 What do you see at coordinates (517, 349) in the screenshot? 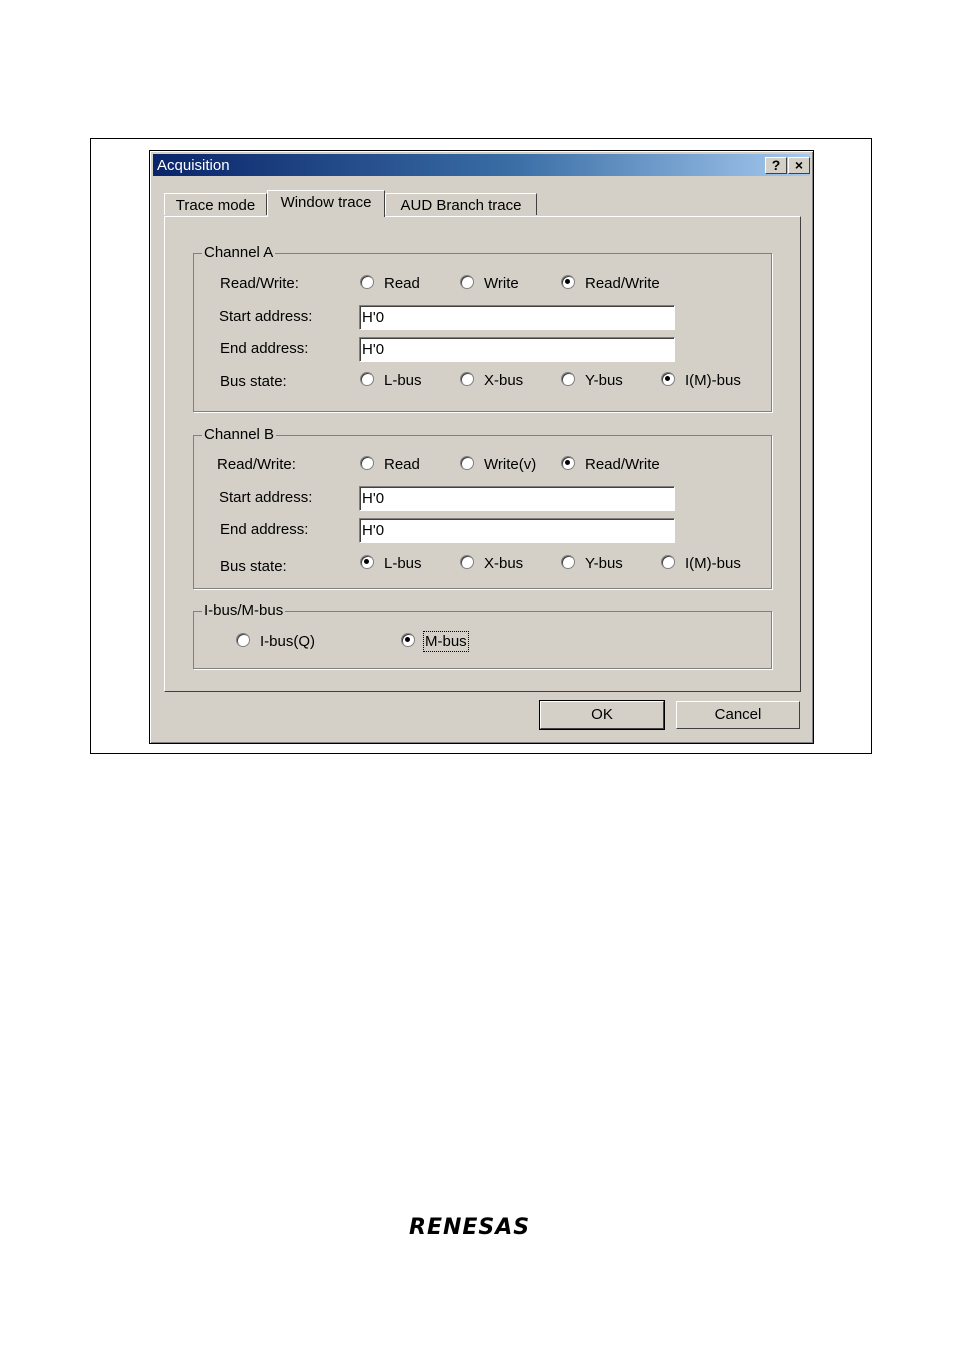
I see `channel-a-end-address-input` at bounding box center [517, 349].